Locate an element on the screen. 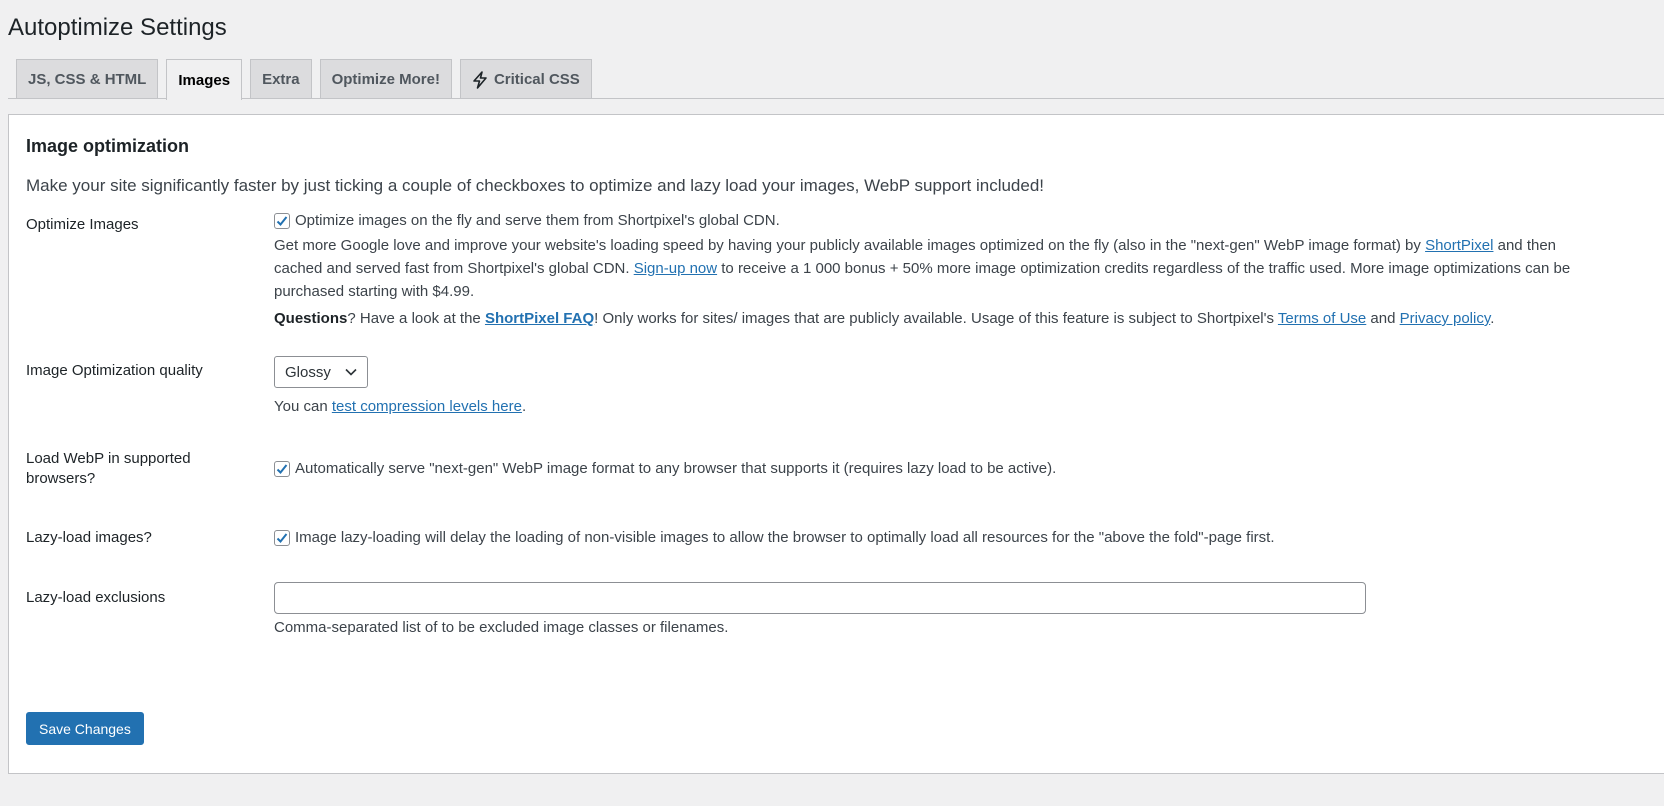  section-title: Image optimization is located at coordinates (108, 146).